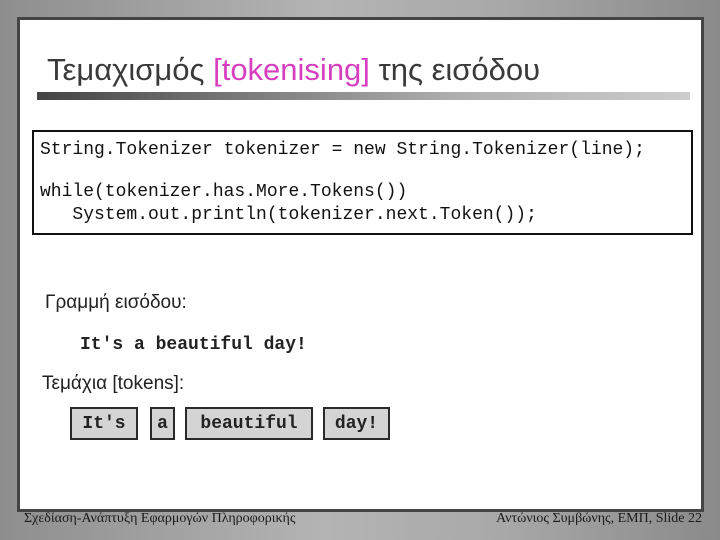 This screenshot has height=540, width=720. Describe the element at coordinates (113, 383) in the screenshot. I see `tokens-label: Τεμάχια [tokens]:` at that location.